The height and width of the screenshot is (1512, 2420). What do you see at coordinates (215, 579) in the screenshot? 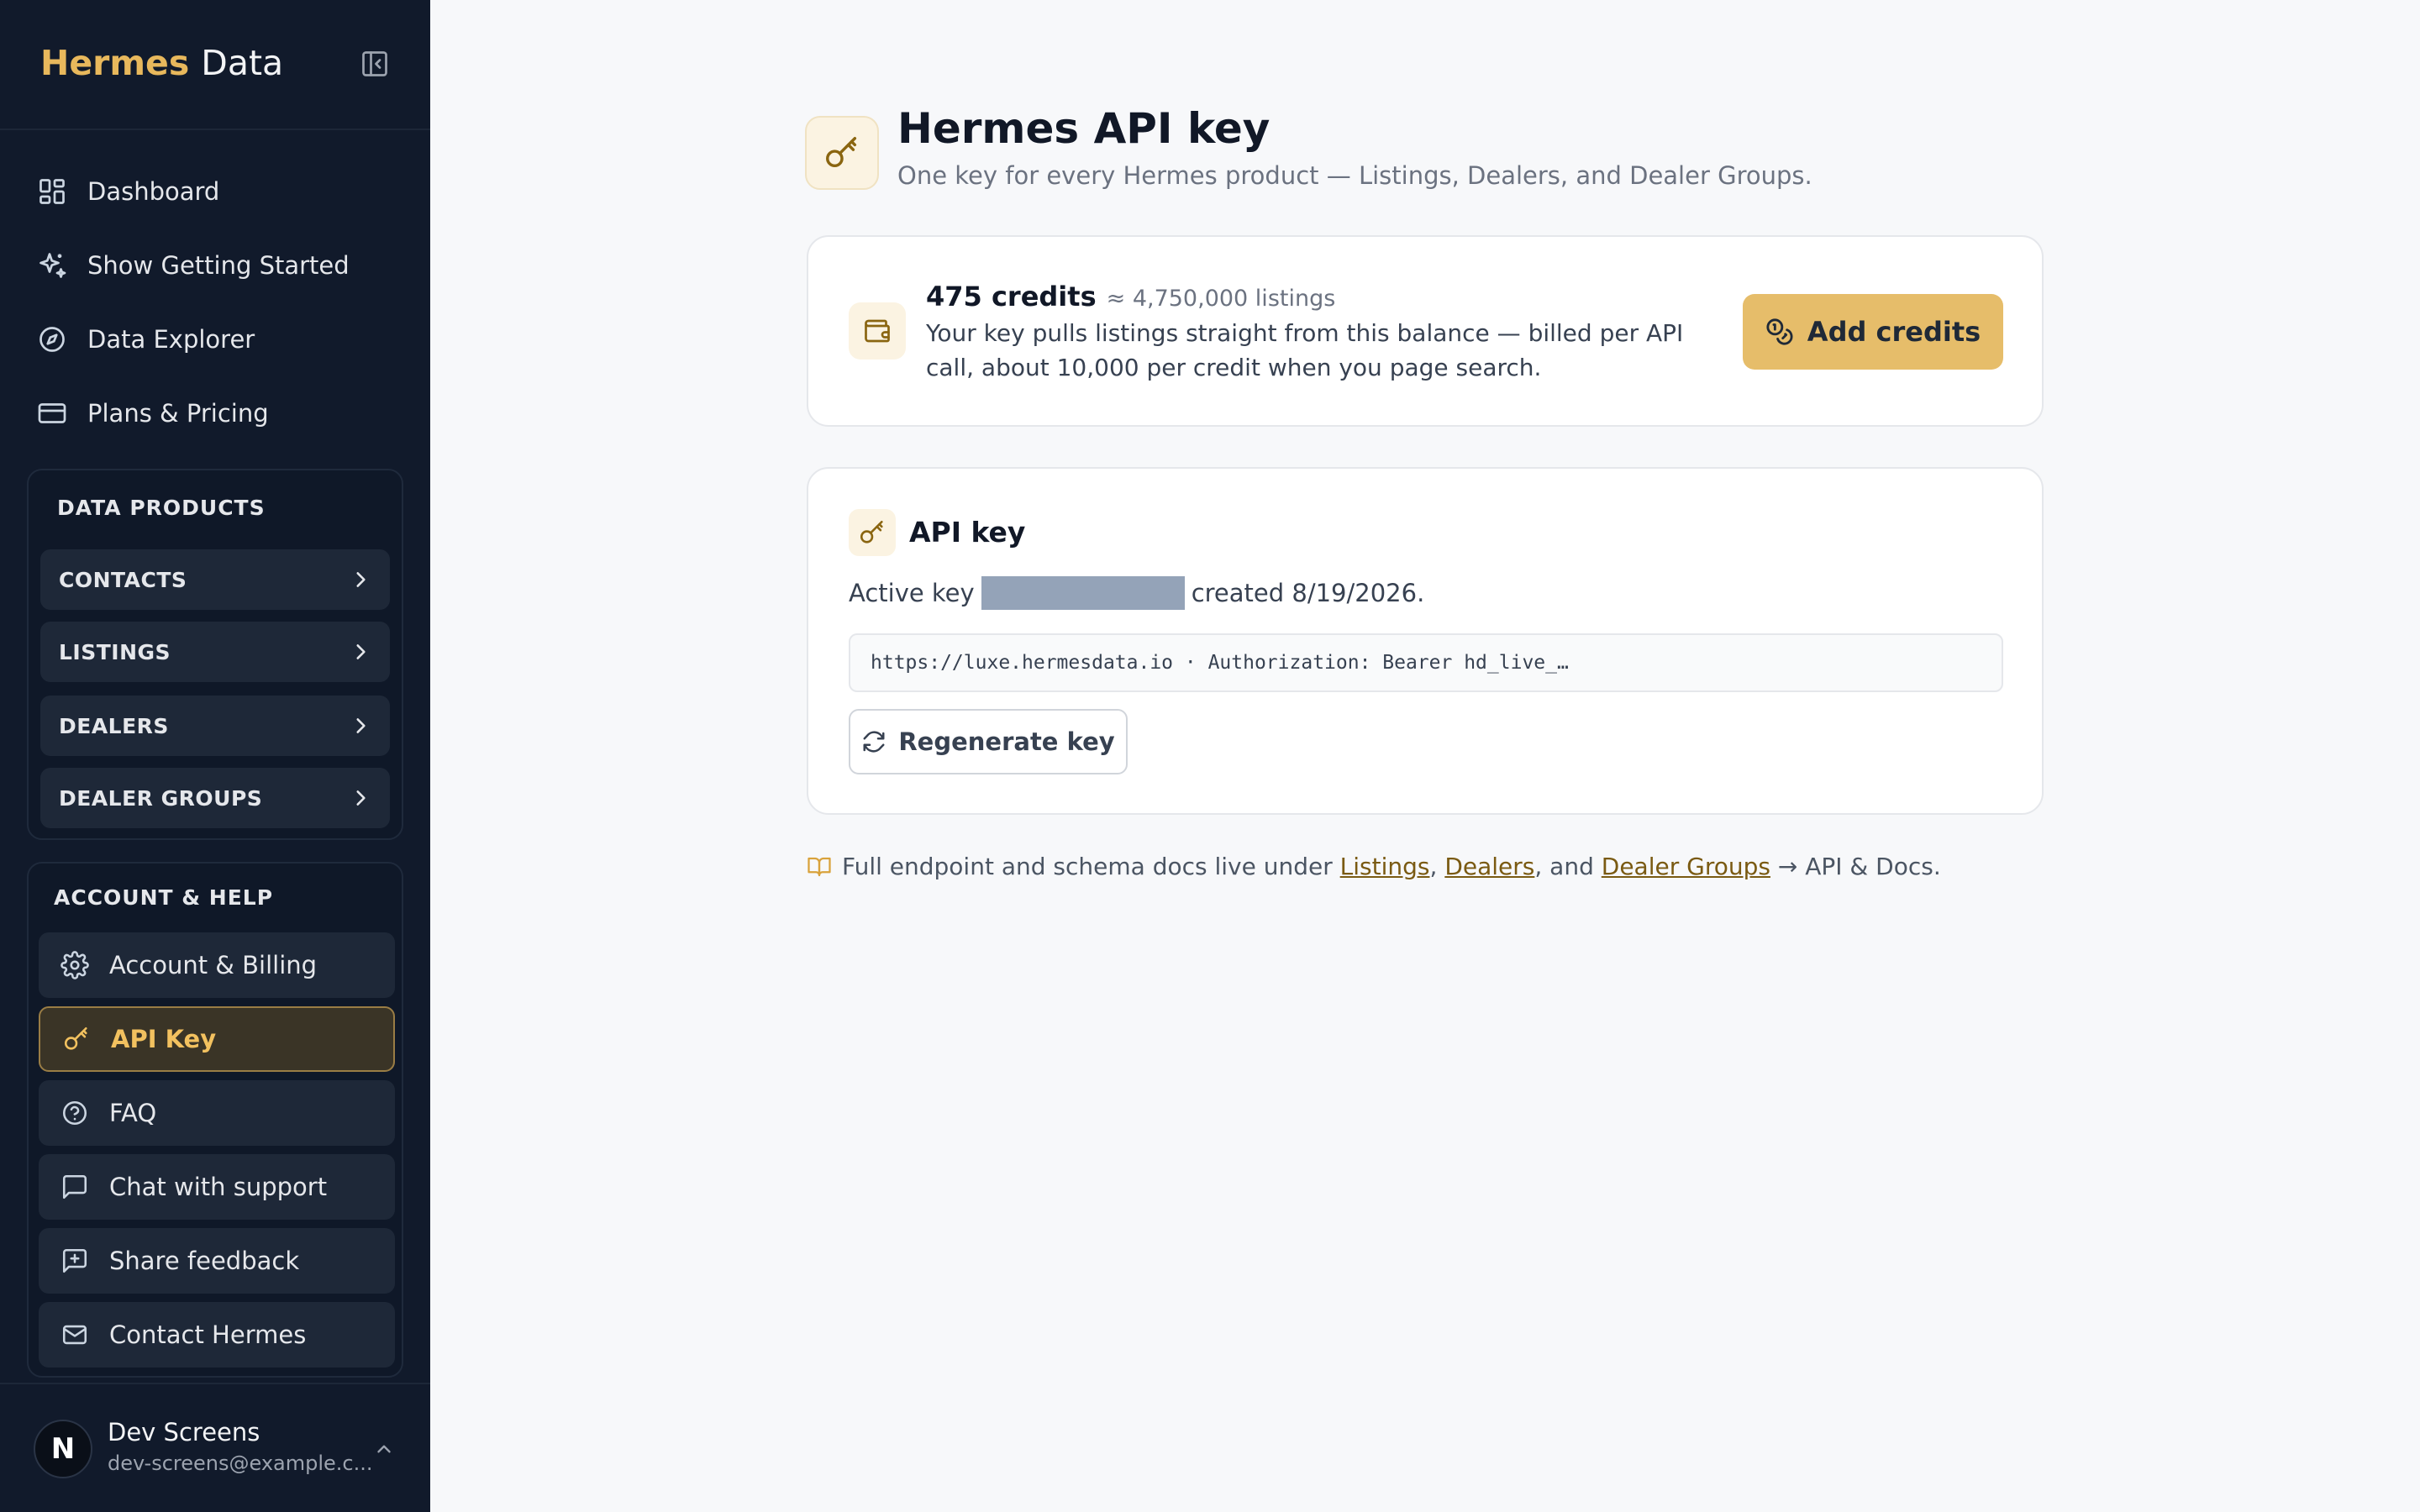
I see `product-contacts: CONTACTS` at bounding box center [215, 579].